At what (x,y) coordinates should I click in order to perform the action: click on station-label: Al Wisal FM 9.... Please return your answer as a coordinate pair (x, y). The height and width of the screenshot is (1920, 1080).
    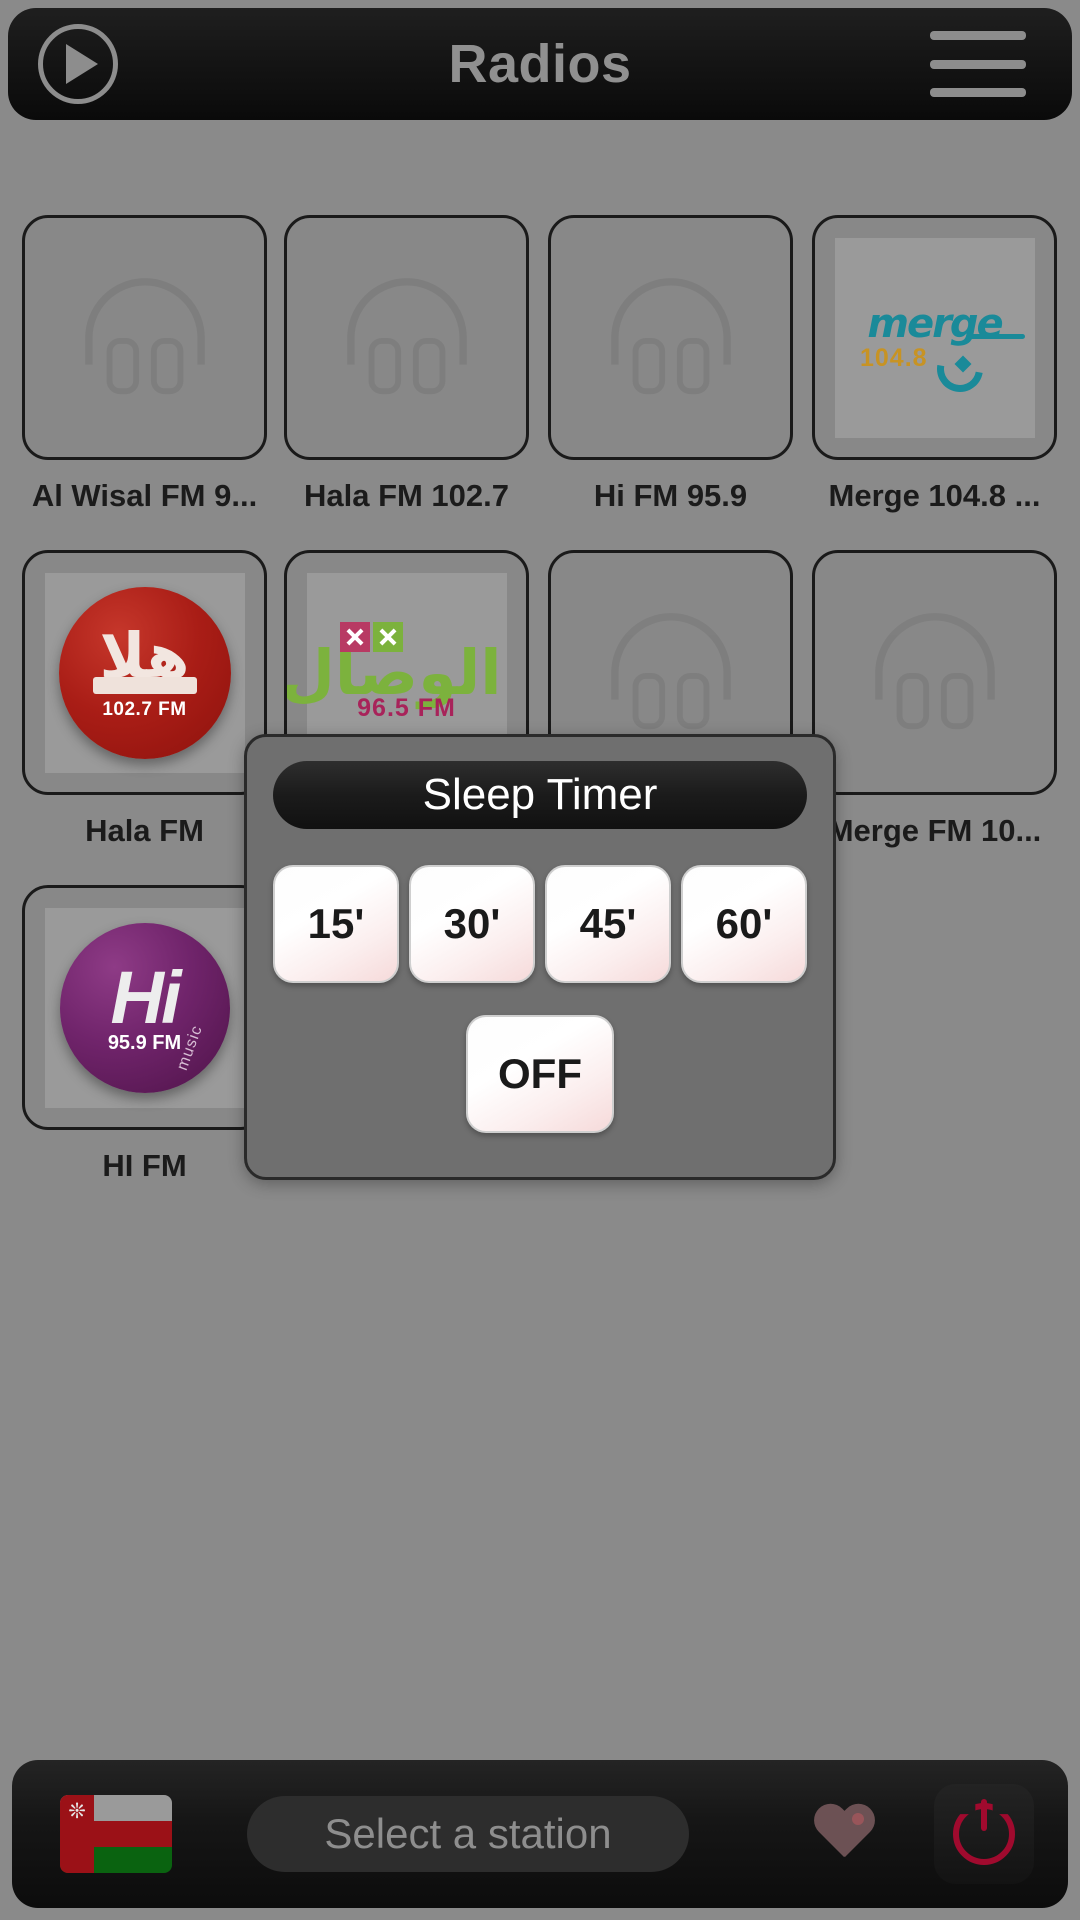
    Looking at the image, I should click on (144, 495).